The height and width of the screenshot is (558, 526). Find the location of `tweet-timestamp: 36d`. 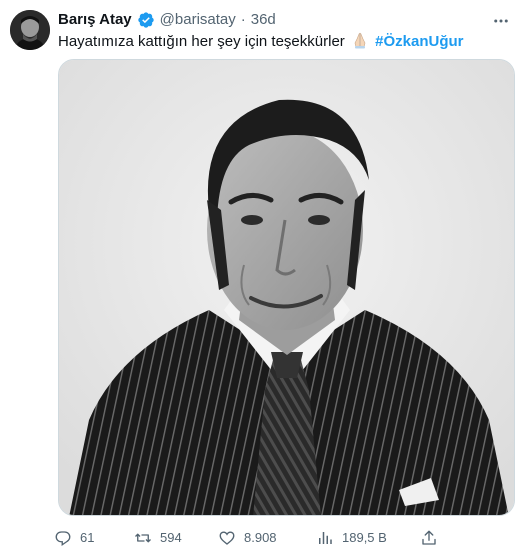

tweet-timestamp: 36d is located at coordinates (263, 20).